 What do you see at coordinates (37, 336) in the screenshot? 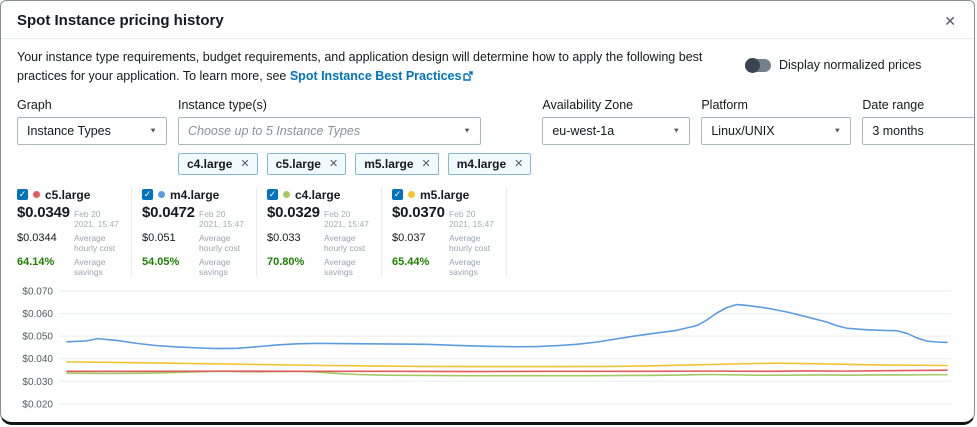
I see `y-axis-tick-label: $0.050` at bounding box center [37, 336].